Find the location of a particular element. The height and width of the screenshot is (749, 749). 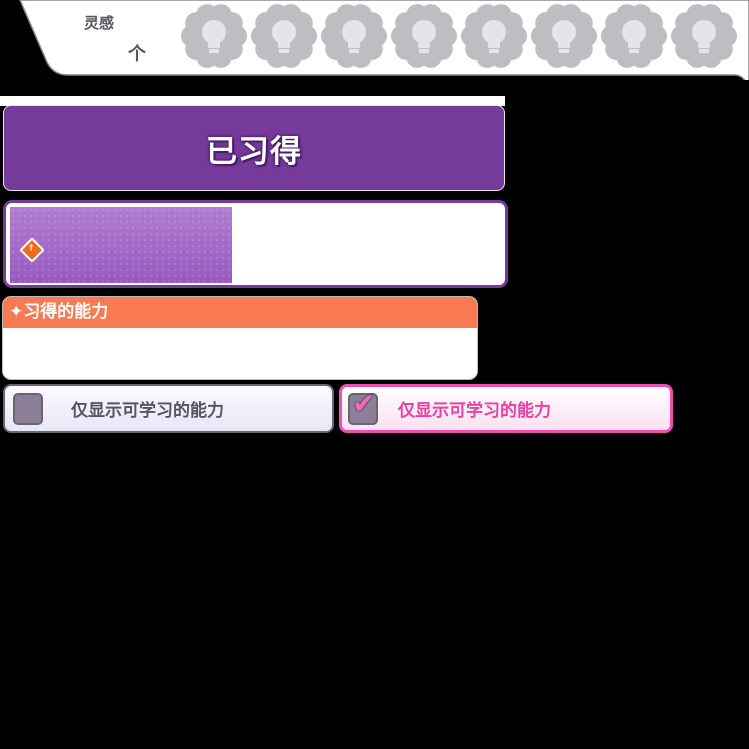

progress-fill is located at coordinates (121, 245).